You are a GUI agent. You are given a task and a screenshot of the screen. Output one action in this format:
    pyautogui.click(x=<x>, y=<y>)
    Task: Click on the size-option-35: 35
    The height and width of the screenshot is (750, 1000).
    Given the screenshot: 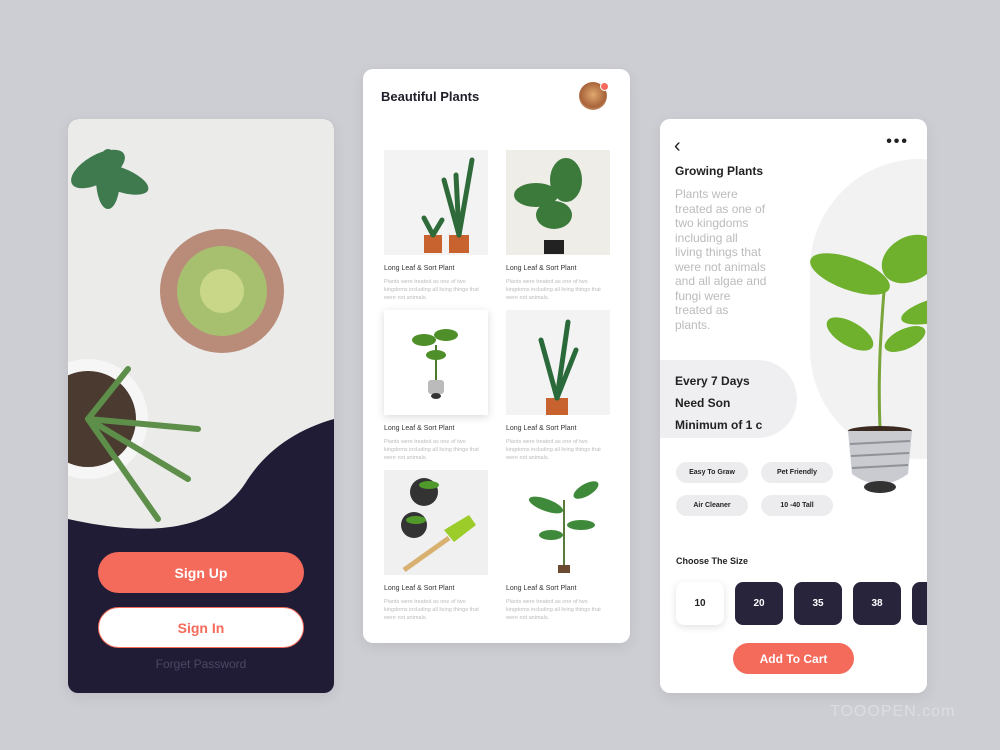 What is the action you would take?
    pyautogui.click(x=818, y=603)
    